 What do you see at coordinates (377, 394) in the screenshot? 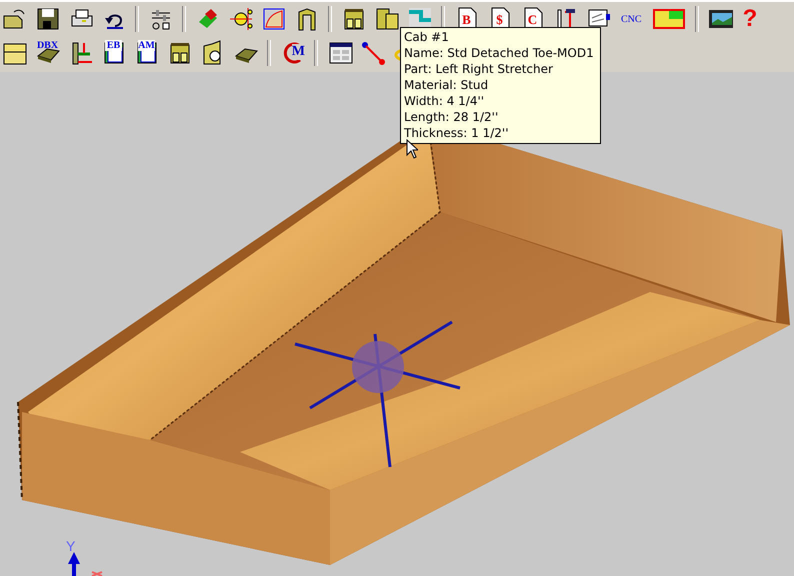
I see `transform-gizmo-drawing` at bounding box center [377, 394].